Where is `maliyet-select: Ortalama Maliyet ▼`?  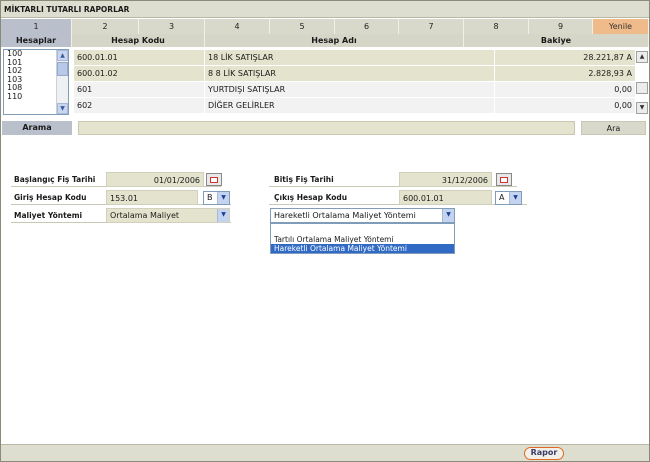
maliyet-select: Ortalama Maliyet ▼ is located at coordinates (168, 215).